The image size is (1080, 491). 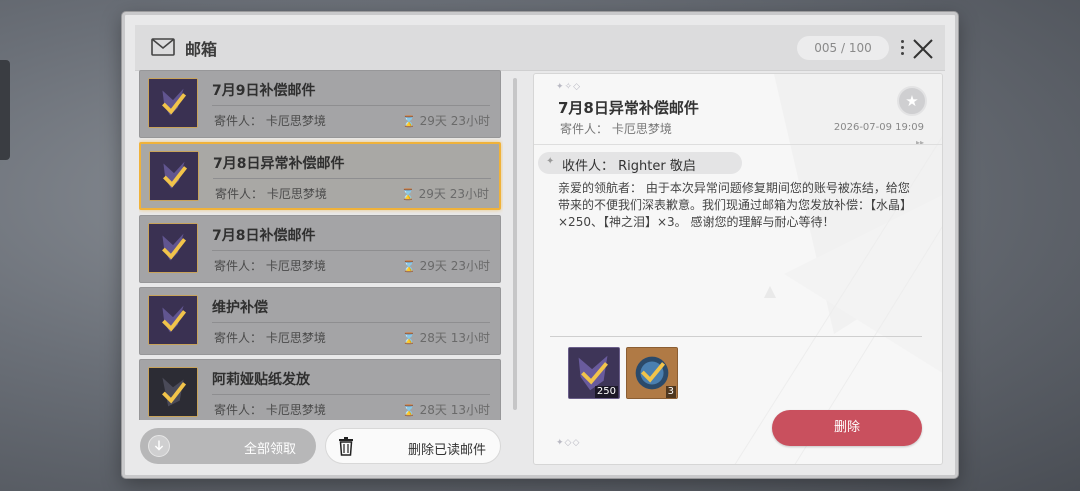 What do you see at coordinates (159, 446) in the screenshot?
I see `download-arrow-icon` at bounding box center [159, 446].